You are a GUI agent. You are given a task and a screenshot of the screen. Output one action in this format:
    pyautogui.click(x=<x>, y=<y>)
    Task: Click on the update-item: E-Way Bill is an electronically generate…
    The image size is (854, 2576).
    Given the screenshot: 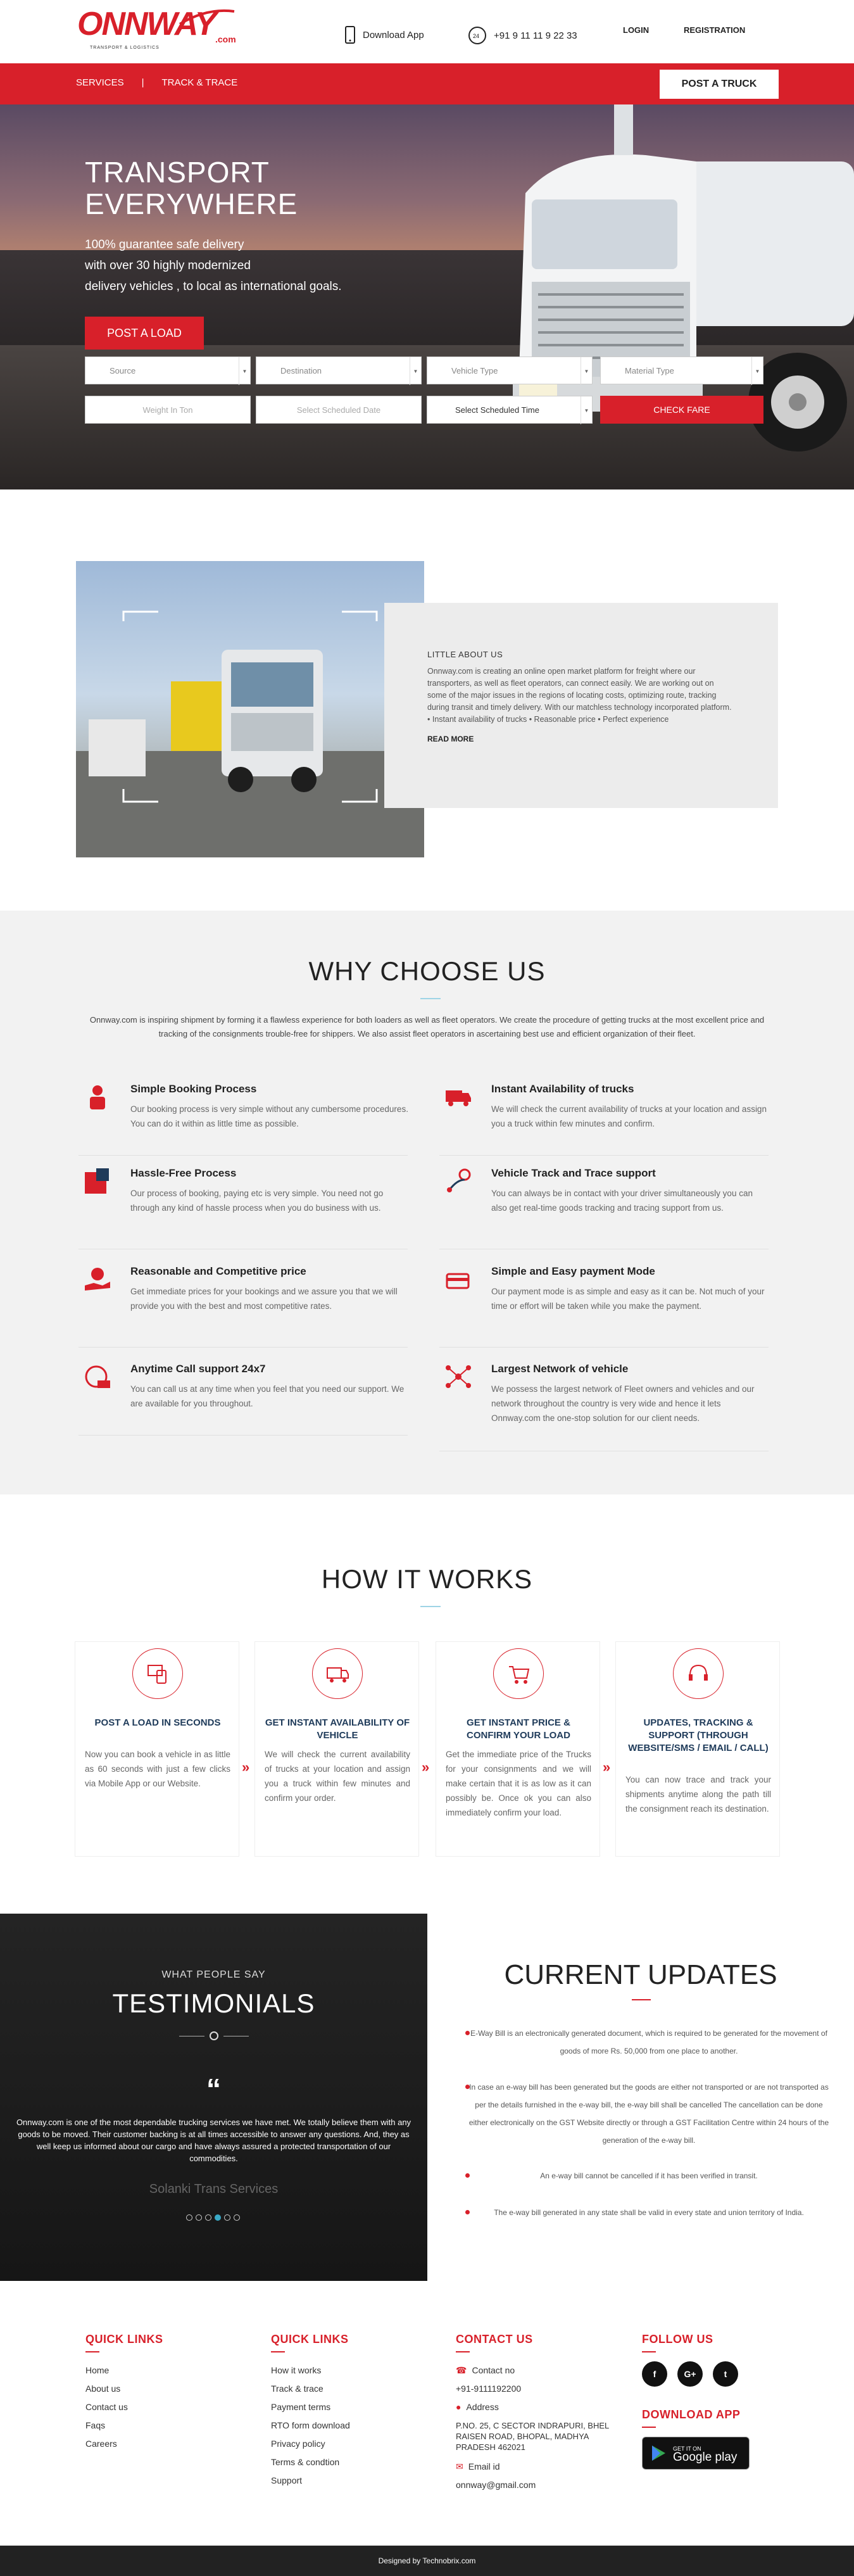 What is the action you would take?
    pyautogui.click(x=648, y=2042)
    